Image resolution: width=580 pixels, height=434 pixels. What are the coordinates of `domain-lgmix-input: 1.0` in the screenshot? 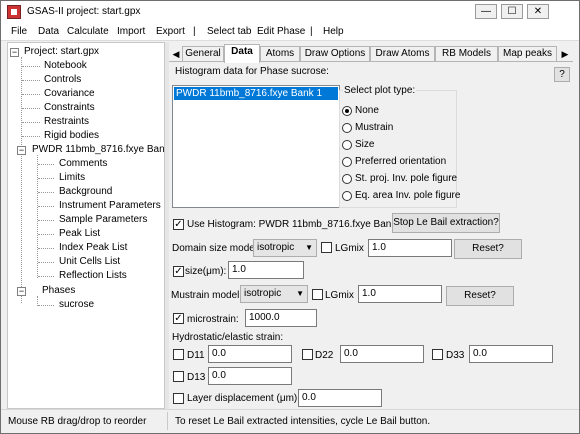 It's located at (410, 248).